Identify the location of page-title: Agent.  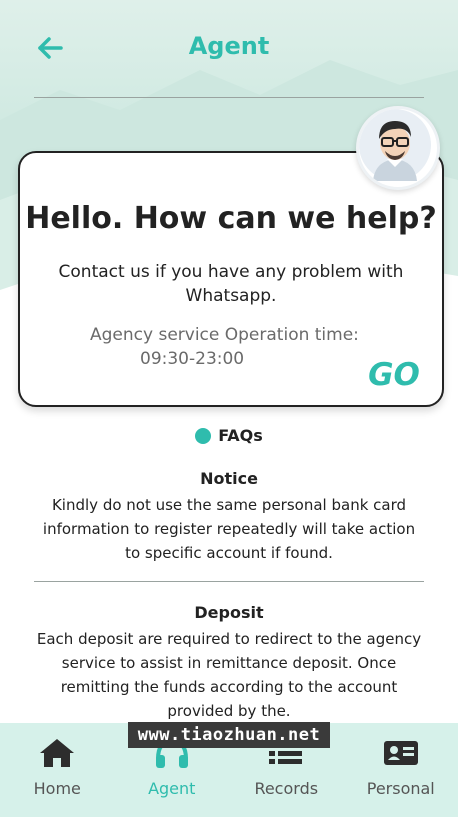
(229, 46).